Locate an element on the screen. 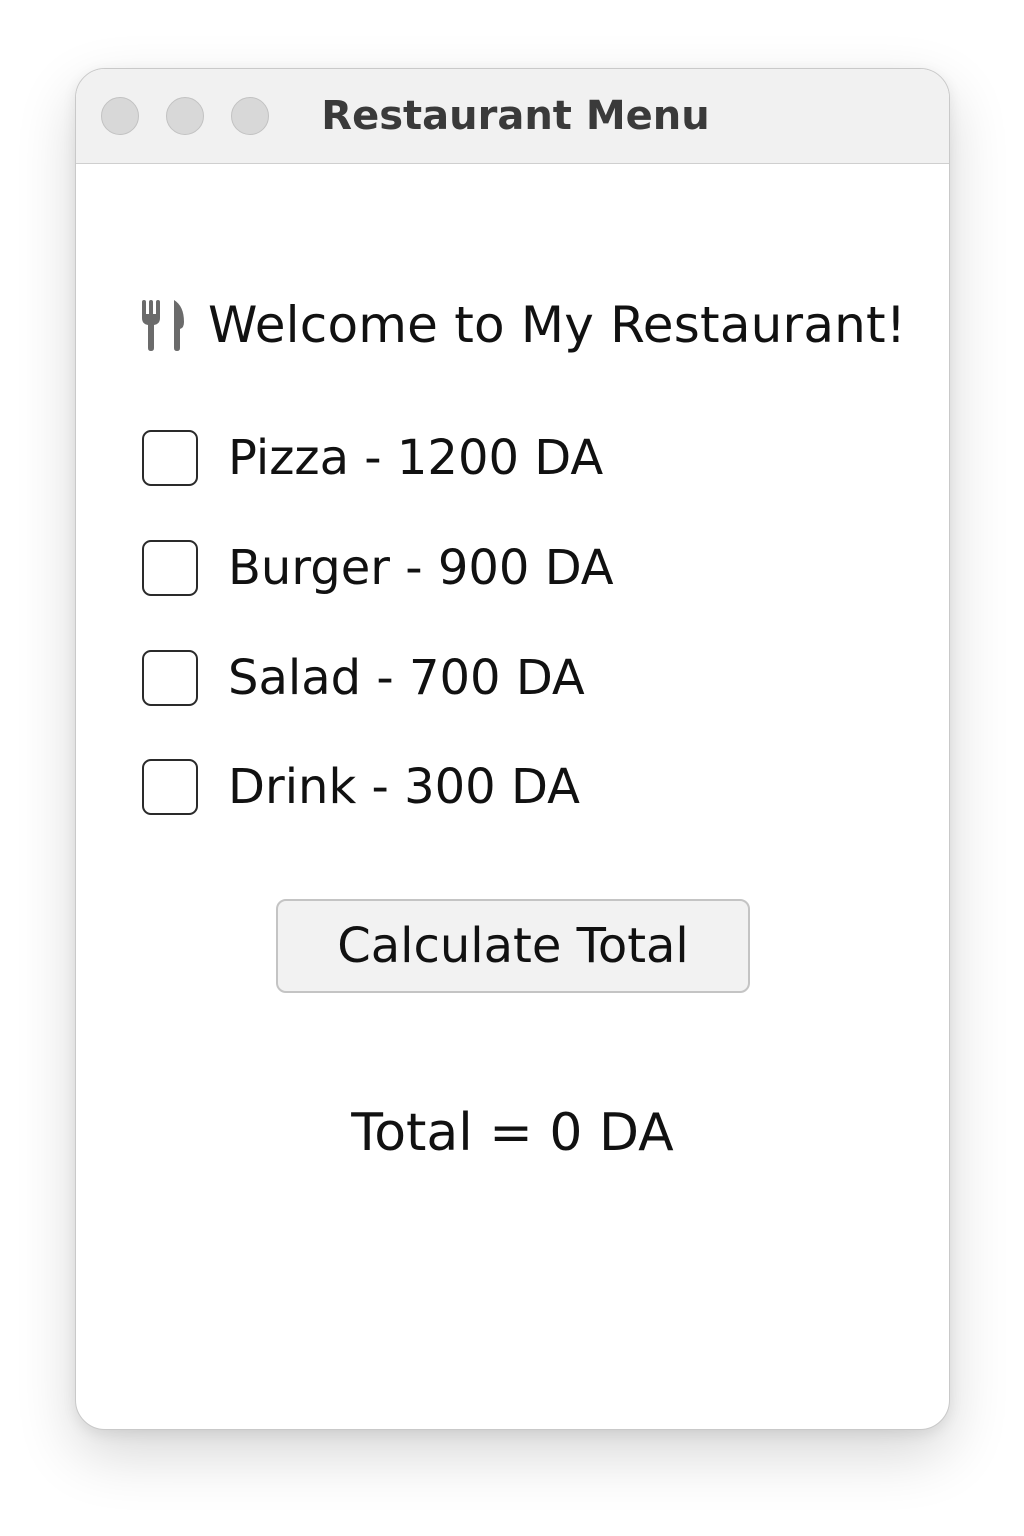 This screenshot has width=1024, height=1536. welcome-header: Welcome to My Restaurant! is located at coordinates (523, 325).